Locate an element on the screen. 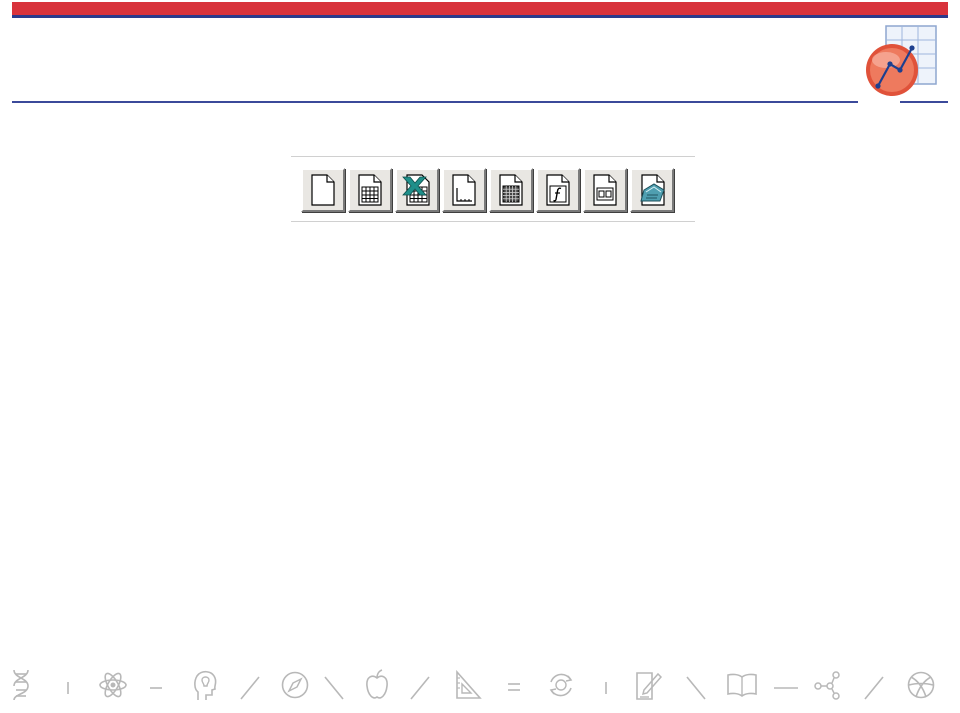  network-nodes-icon is located at coordinates (827, 685).